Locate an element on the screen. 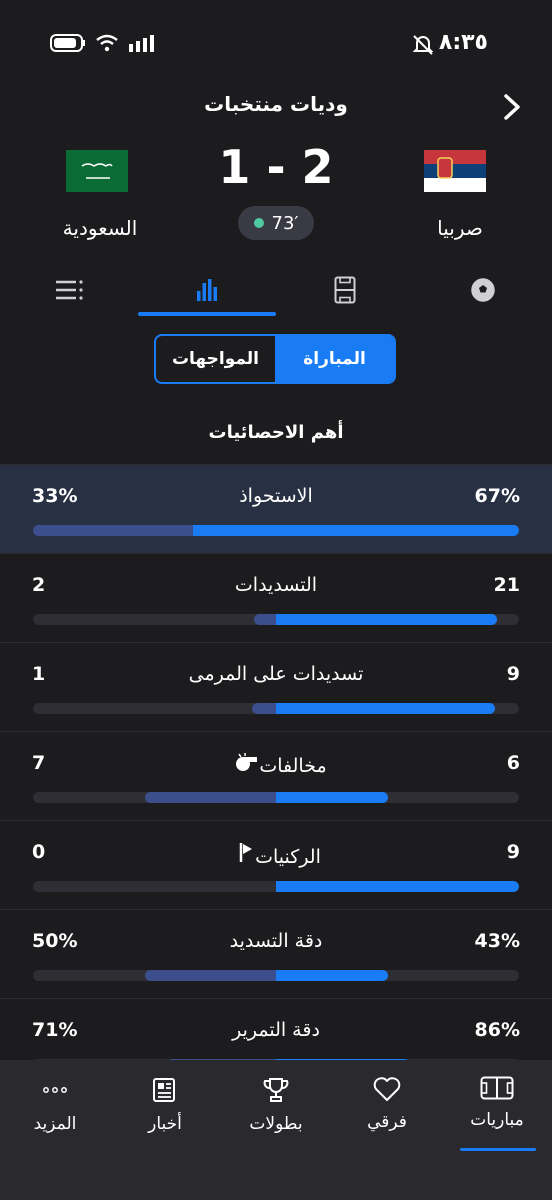 The width and height of the screenshot is (552, 1200). live-dot is located at coordinates (258, 223).